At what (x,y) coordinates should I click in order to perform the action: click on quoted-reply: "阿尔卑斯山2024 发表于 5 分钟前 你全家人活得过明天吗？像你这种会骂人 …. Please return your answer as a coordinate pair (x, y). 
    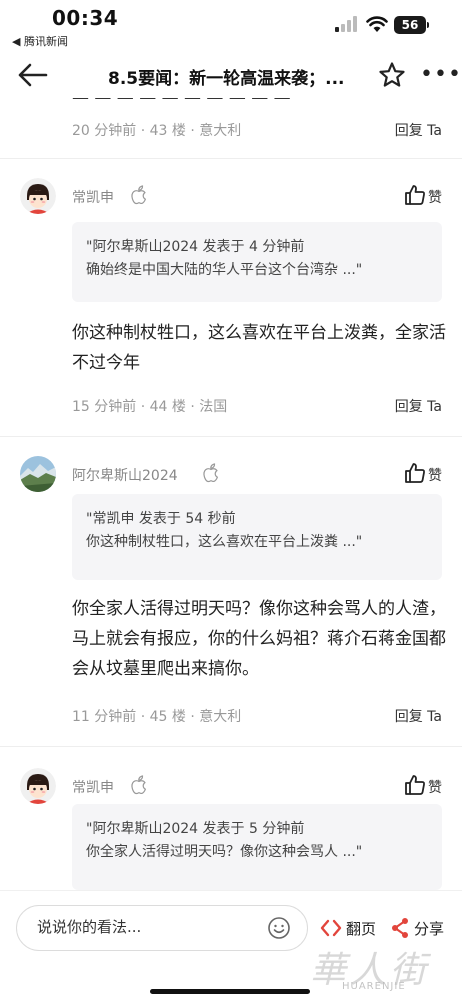
    Looking at the image, I should click on (257, 847).